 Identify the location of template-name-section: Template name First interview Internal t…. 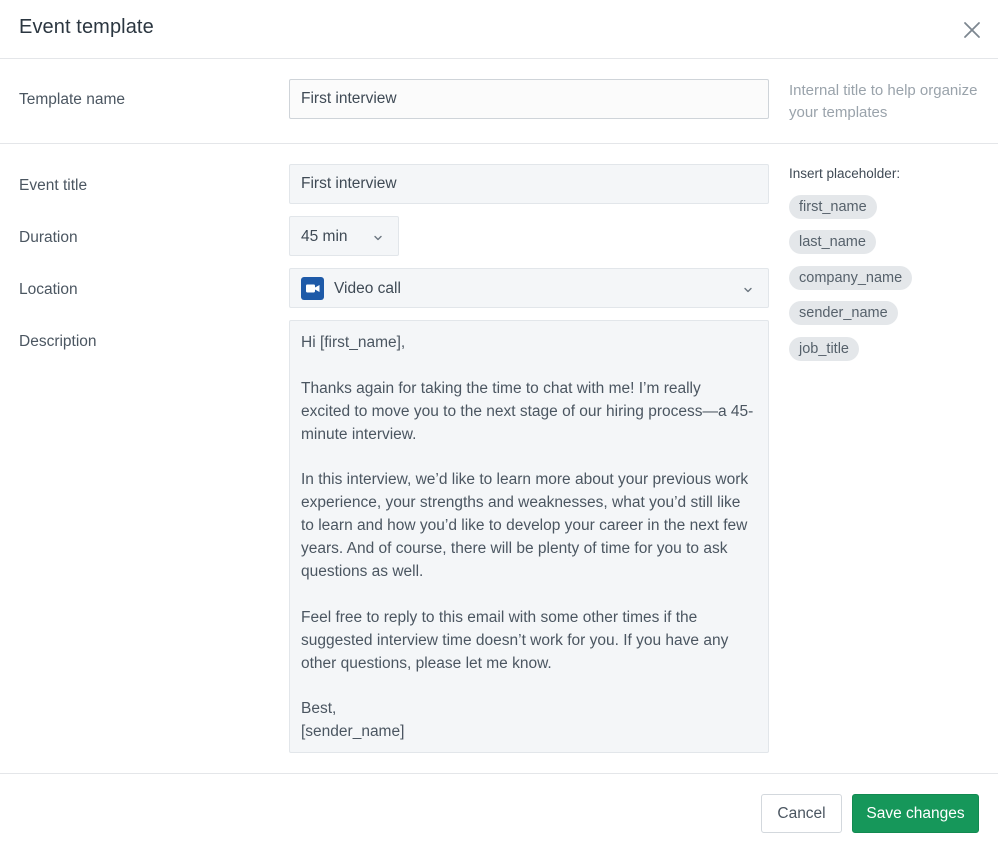
(499, 101).